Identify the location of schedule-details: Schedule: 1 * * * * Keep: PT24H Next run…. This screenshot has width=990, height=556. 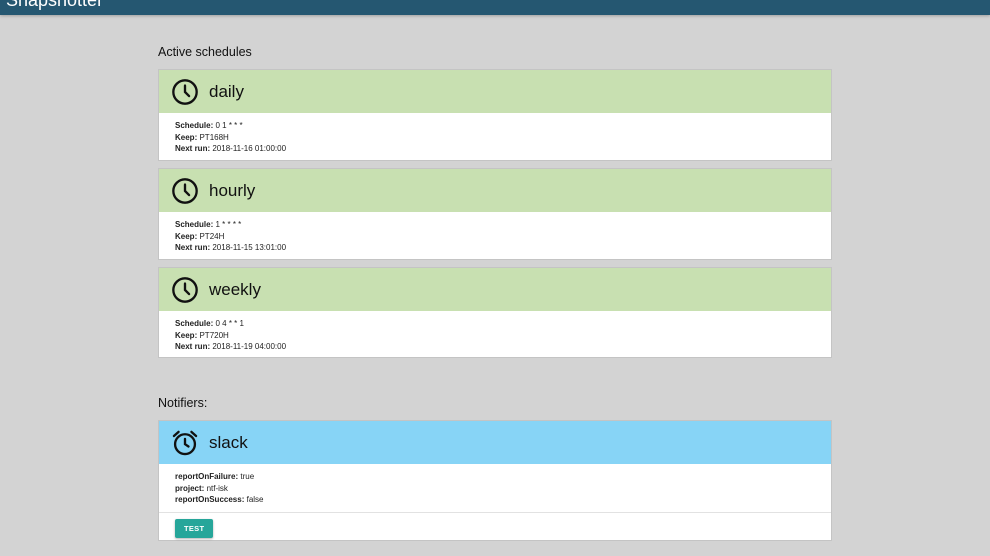
(495, 236).